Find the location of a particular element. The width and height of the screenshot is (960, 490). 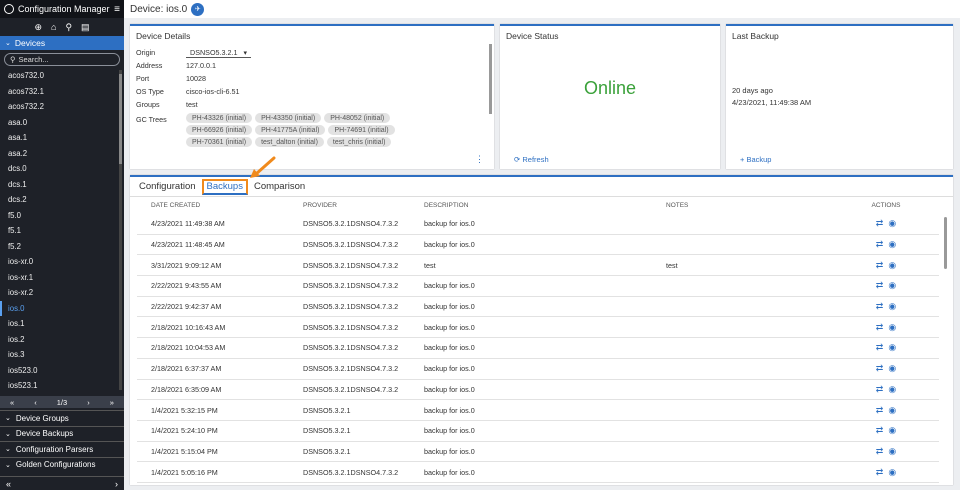

sidebar-device-item: acos732.2 is located at coordinates (59, 107).